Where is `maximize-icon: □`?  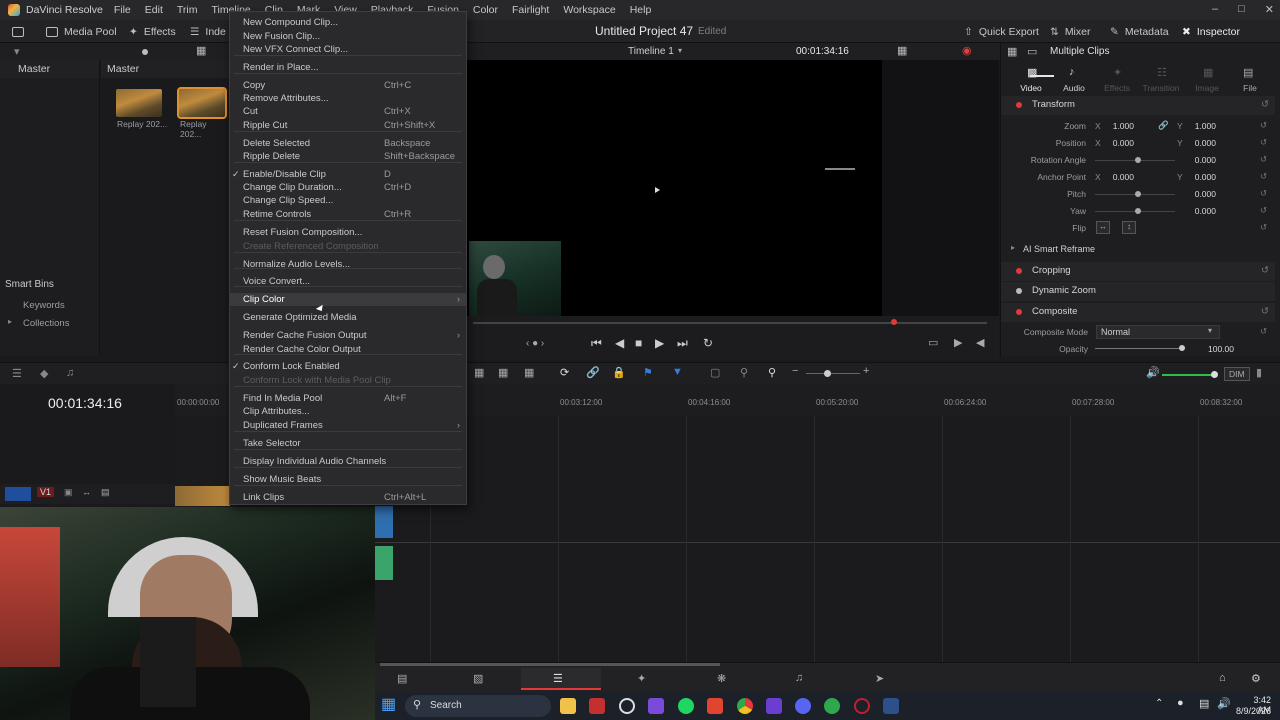
maximize-icon: □ is located at coordinates (1241, 9).